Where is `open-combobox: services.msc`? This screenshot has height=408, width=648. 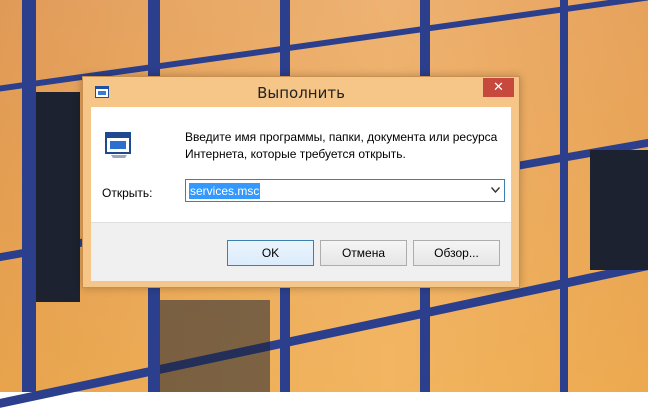
open-combobox: services.msc is located at coordinates (345, 190).